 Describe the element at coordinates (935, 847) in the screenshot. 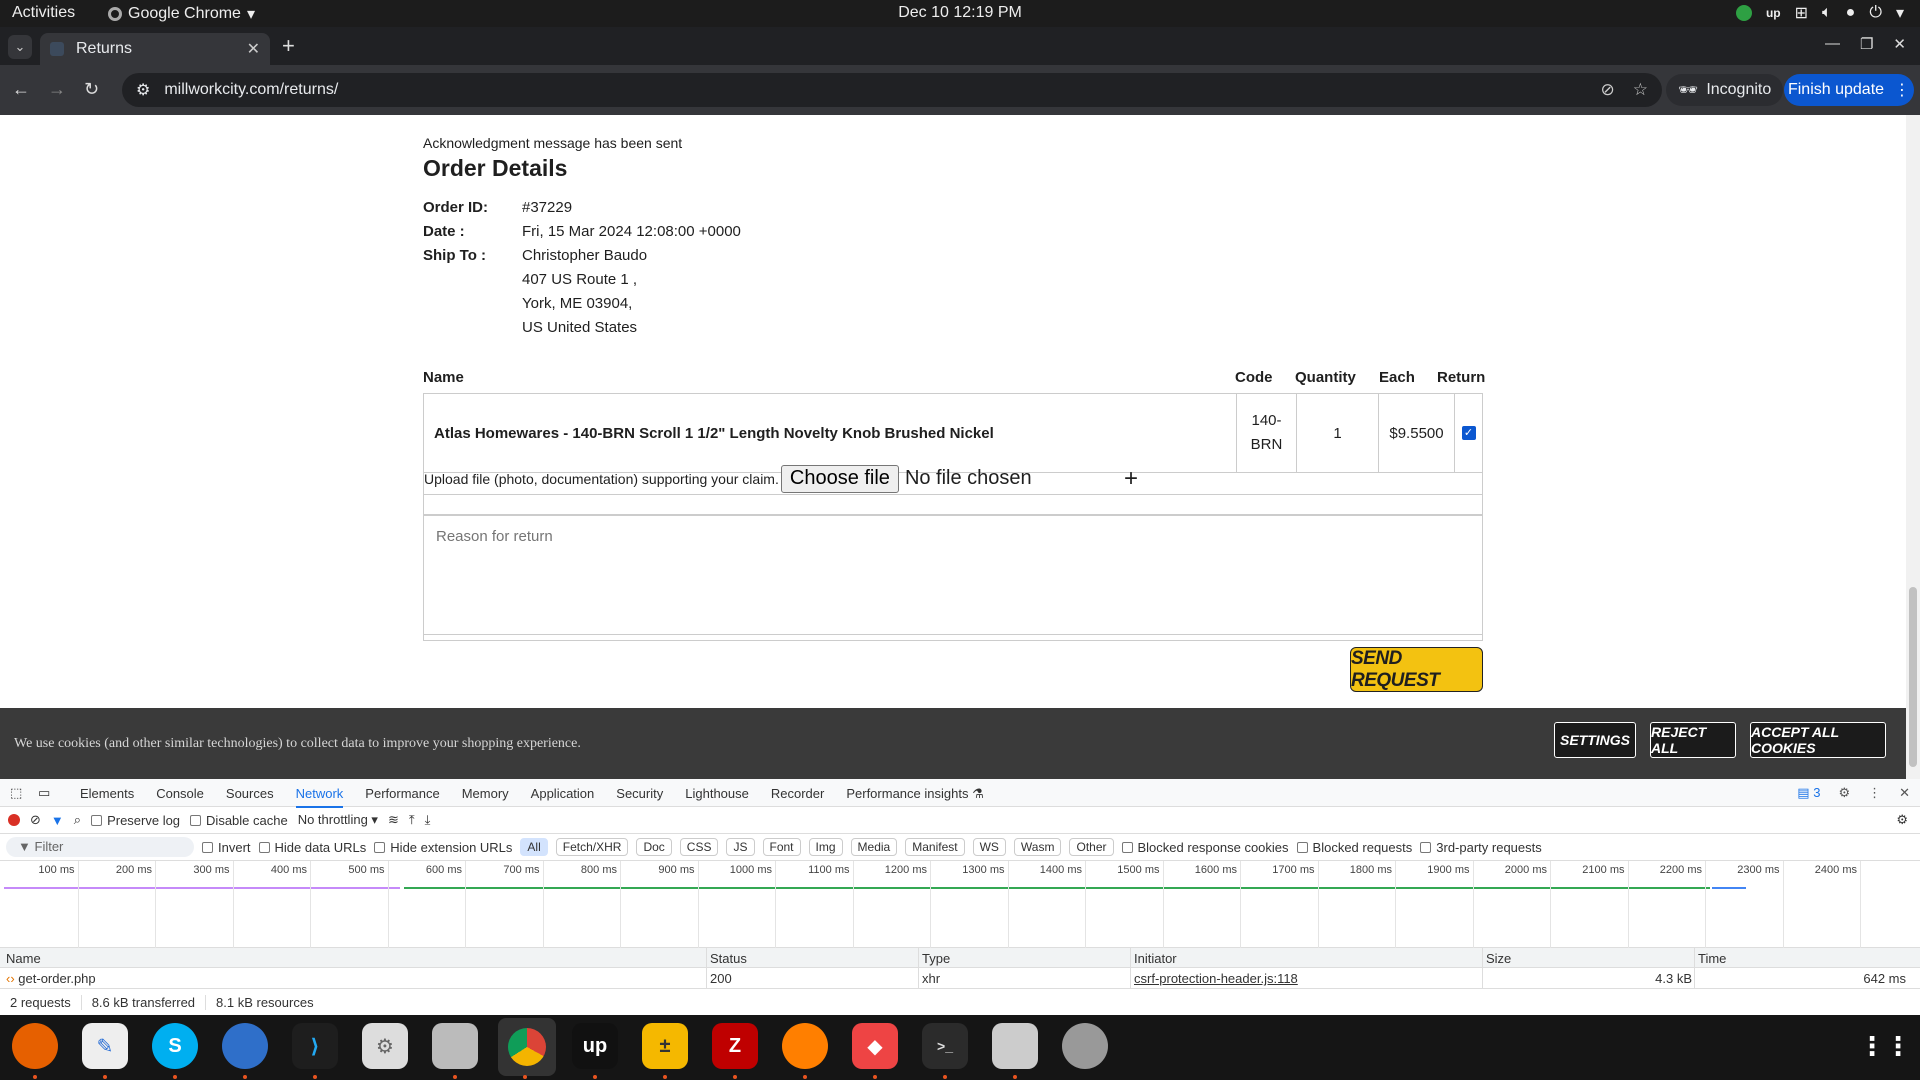

I see `chip-manifest: Manifest` at that location.